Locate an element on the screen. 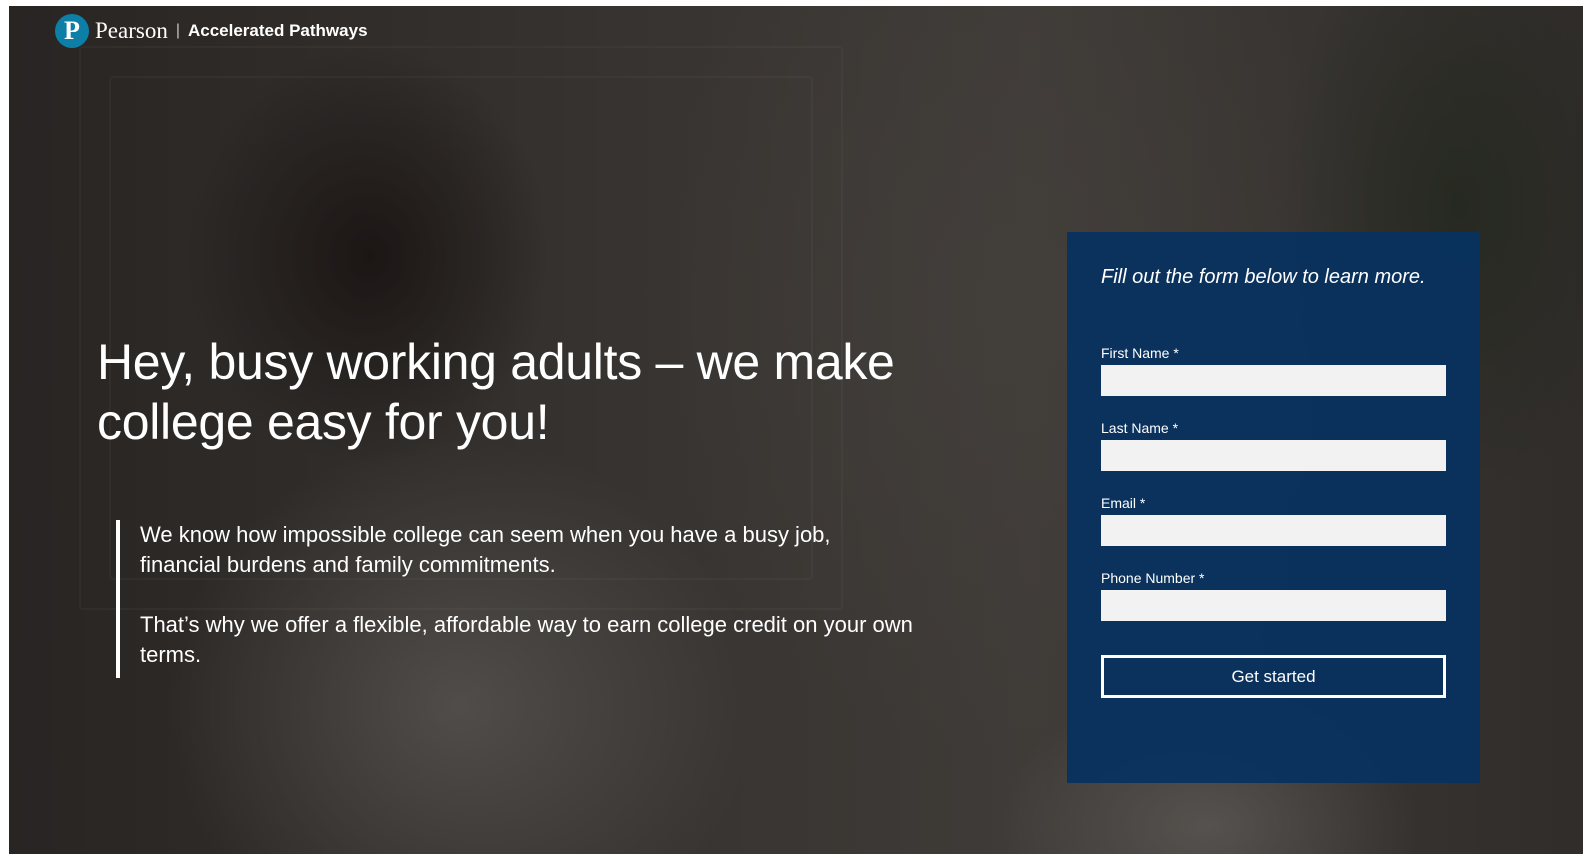  email-label: Email * is located at coordinates (1123, 503).